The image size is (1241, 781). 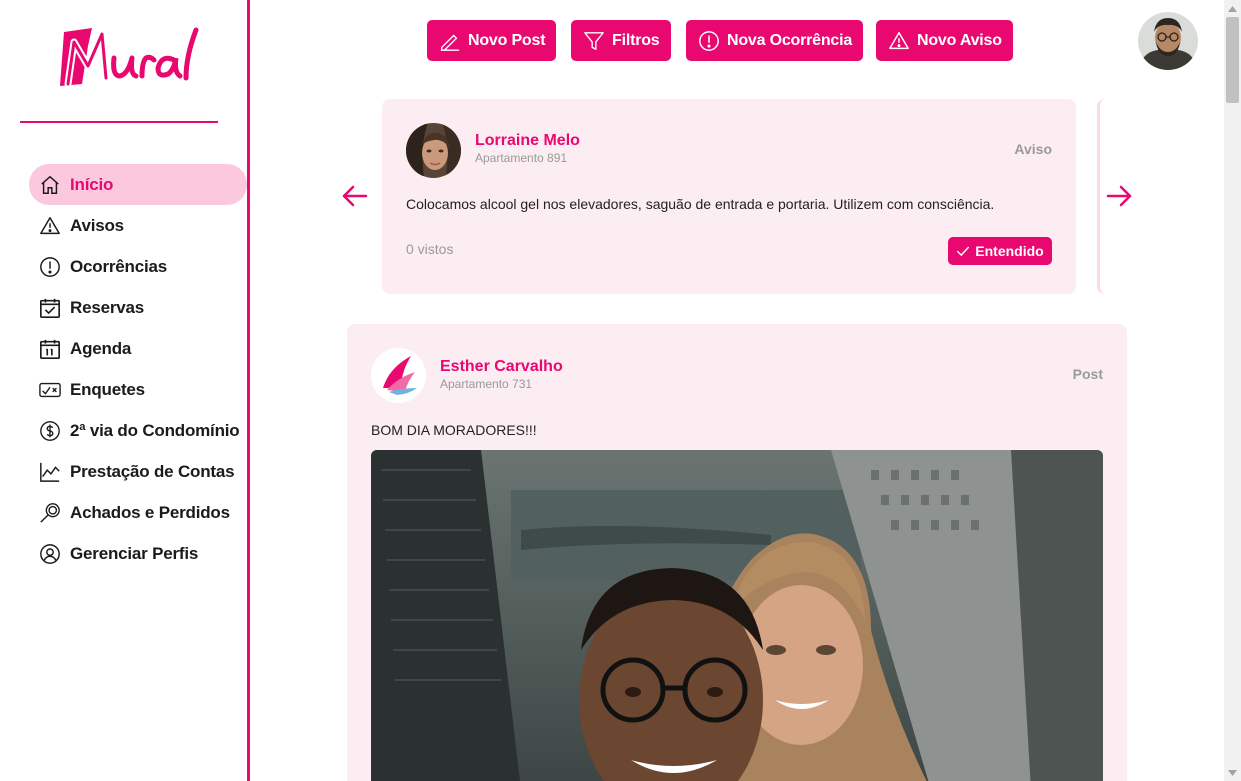 What do you see at coordinates (152, 471) in the screenshot?
I see `sidebar-item-label: Prestação de Contas` at bounding box center [152, 471].